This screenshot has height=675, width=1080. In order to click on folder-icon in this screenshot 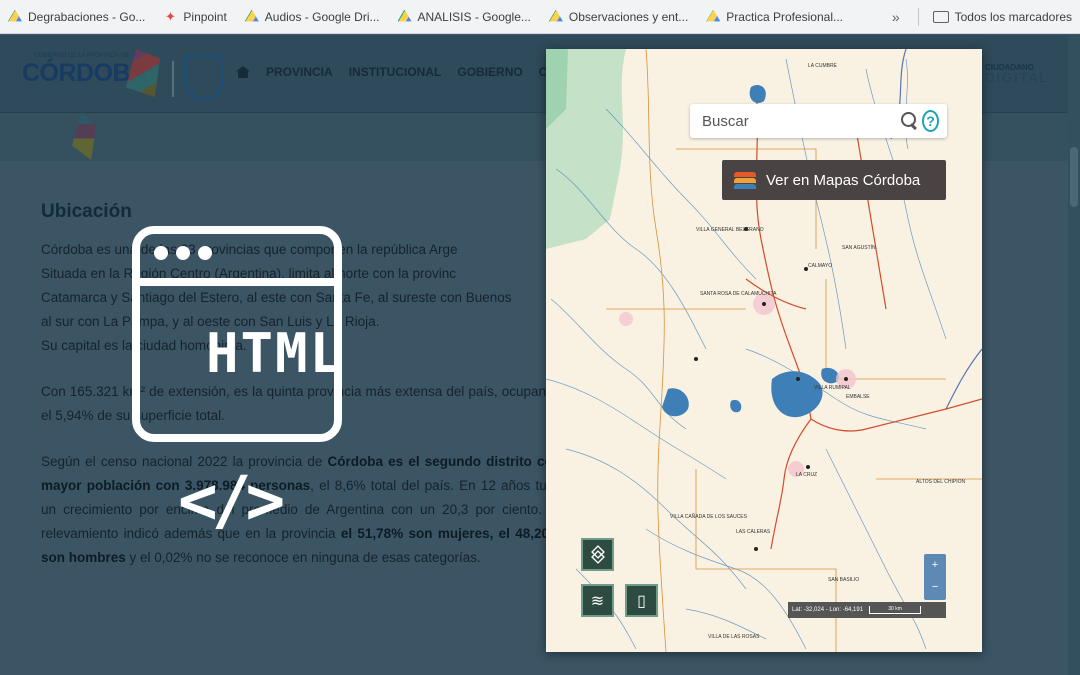, I will do `click(940, 16)`.